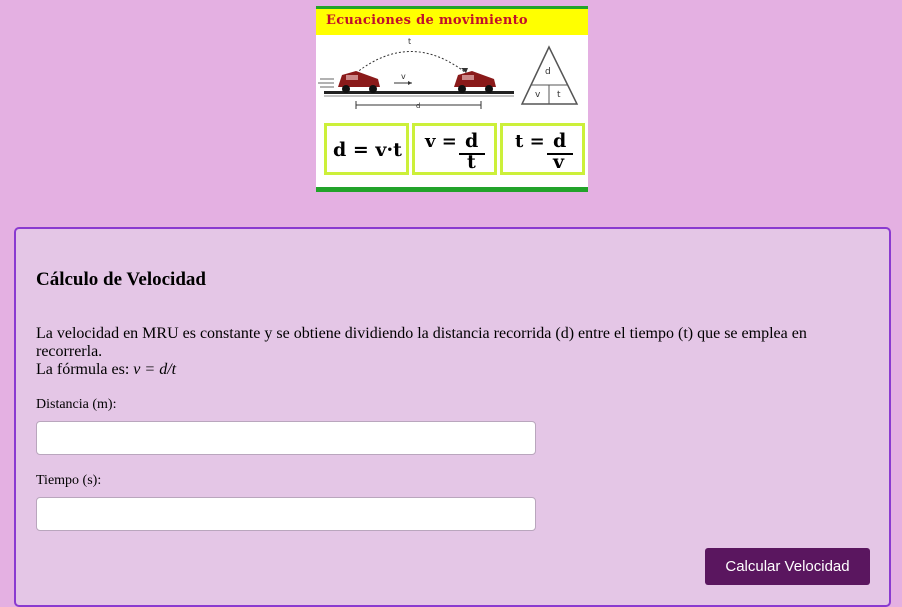 The height and width of the screenshot is (607, 902). What do you see at coordinates (76, 404) in the screenshot?
I see `distance-label: Distancia (m):` at bounding box center [76, 404].